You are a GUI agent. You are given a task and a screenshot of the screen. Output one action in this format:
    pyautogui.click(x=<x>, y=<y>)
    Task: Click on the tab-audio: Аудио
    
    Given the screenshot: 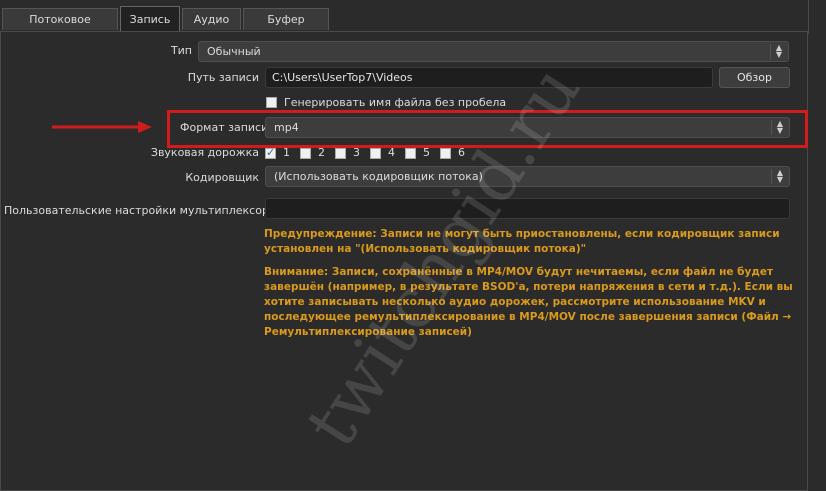 What is the action you would take?
    pyautogui.click(x=211, y=19)
    